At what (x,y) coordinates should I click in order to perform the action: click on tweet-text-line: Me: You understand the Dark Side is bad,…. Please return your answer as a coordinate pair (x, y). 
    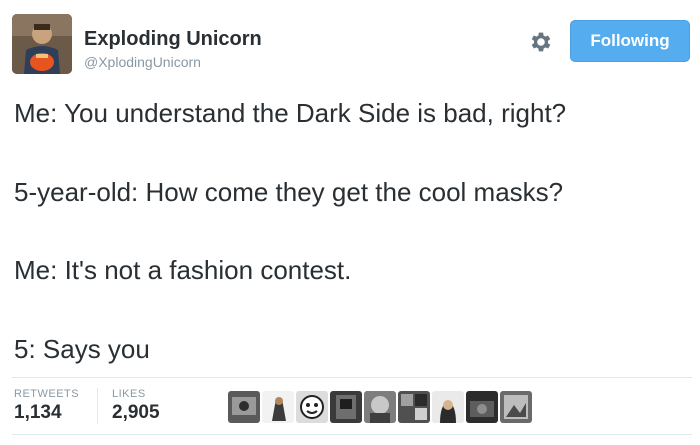
    Looking at the image, I should click on (290, 113).